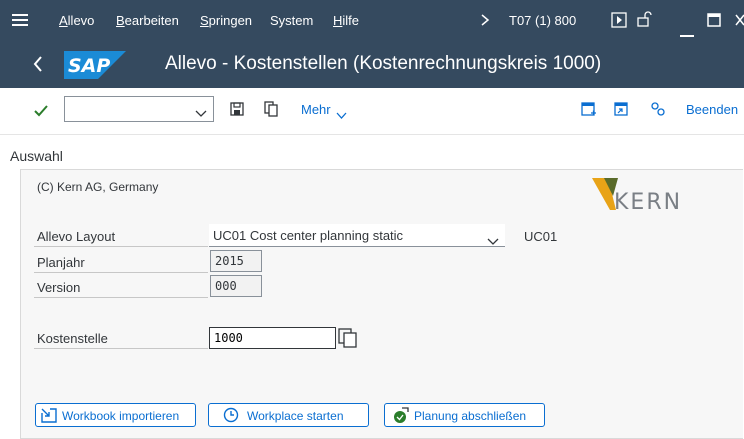 The width and height of the screenshot is (744, 439). I want to click on kostenstelle-label: Kostenstelle, so click(72, 338).